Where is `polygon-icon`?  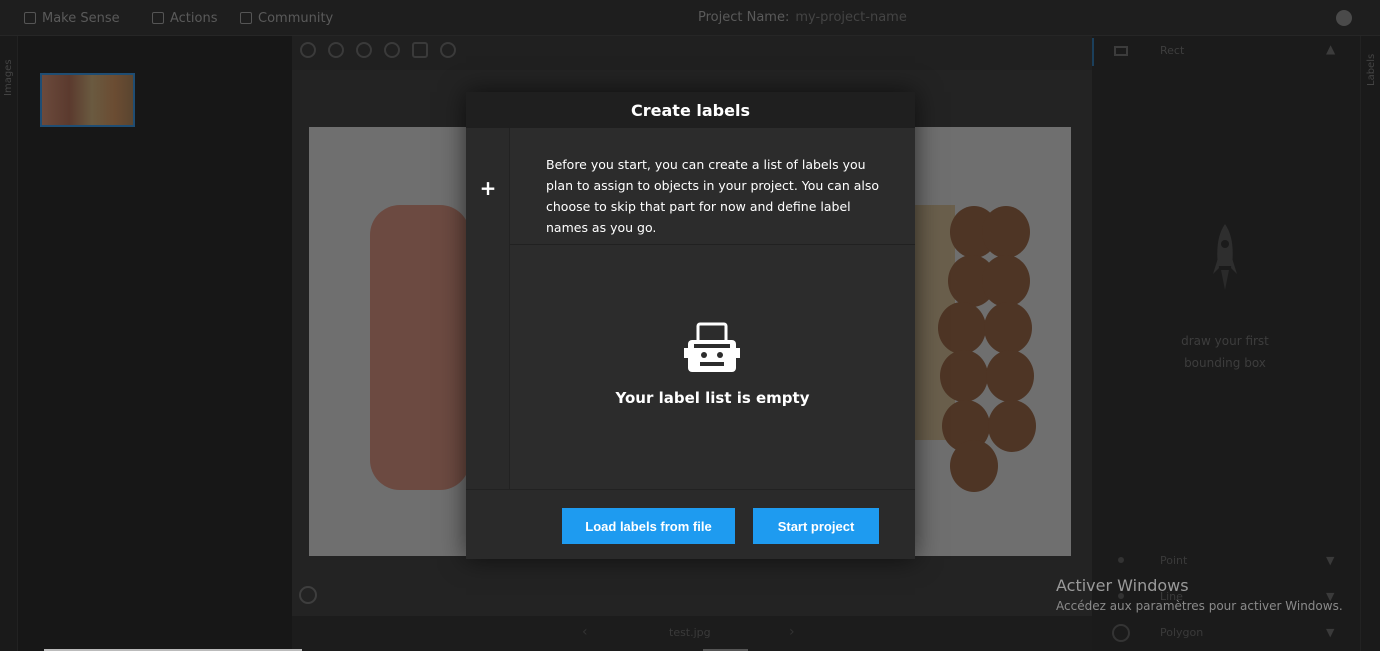 polygon-icon is located at coordinates (1121, 633).